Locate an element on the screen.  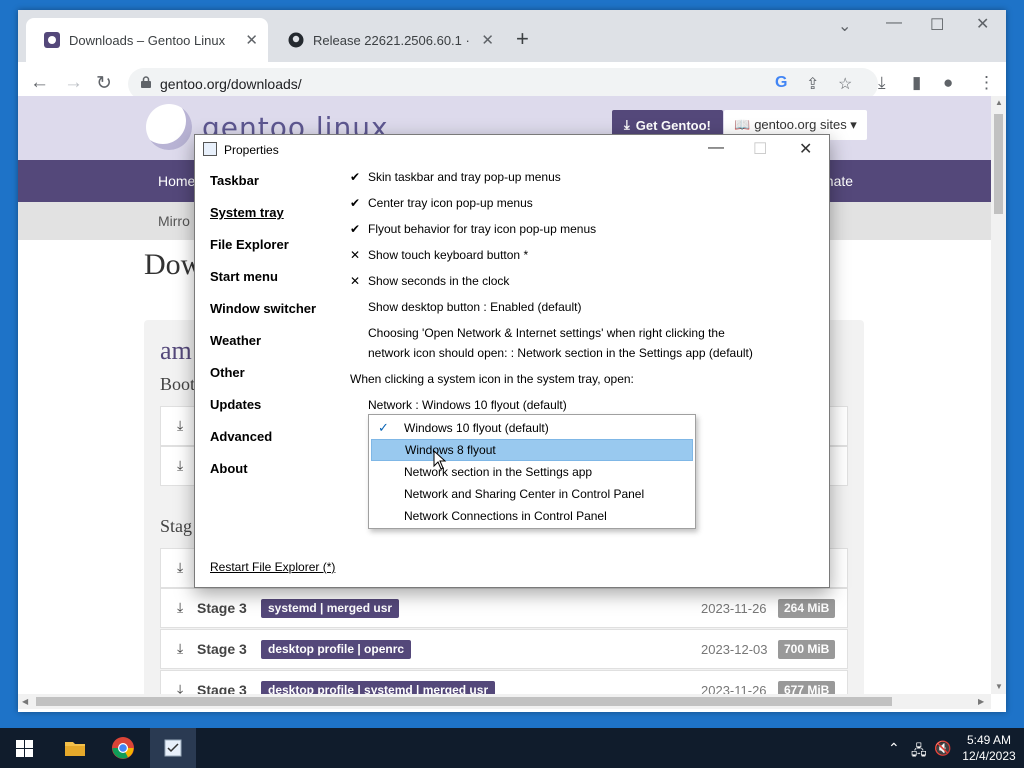
menu-item-network-connections: Network Connections in Control Panel is located at coordinates (532, 516).